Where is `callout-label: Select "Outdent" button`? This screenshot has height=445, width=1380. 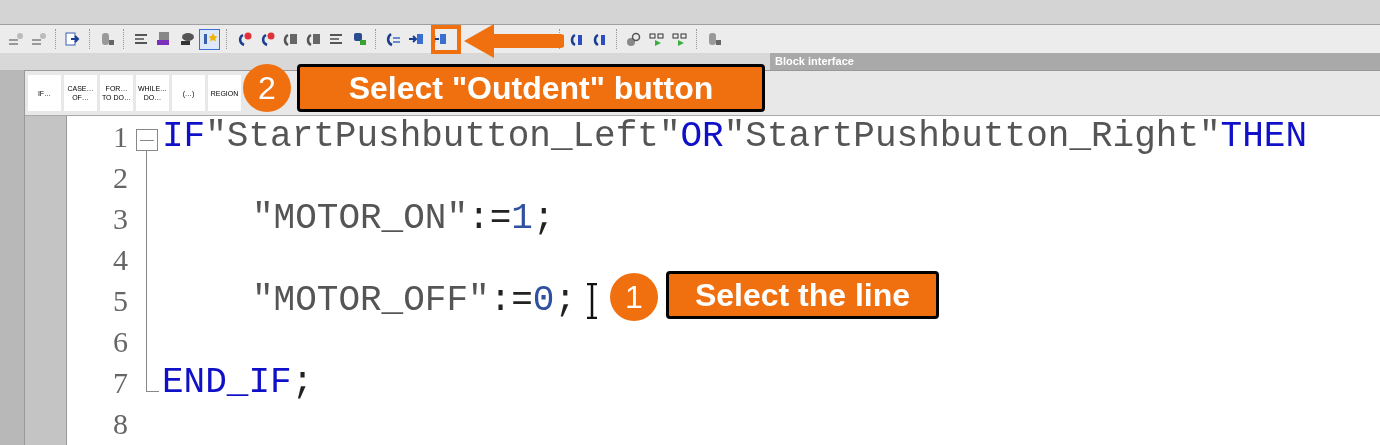
callout-label: Select "Outdent" button is located at coordinates (531, 88).